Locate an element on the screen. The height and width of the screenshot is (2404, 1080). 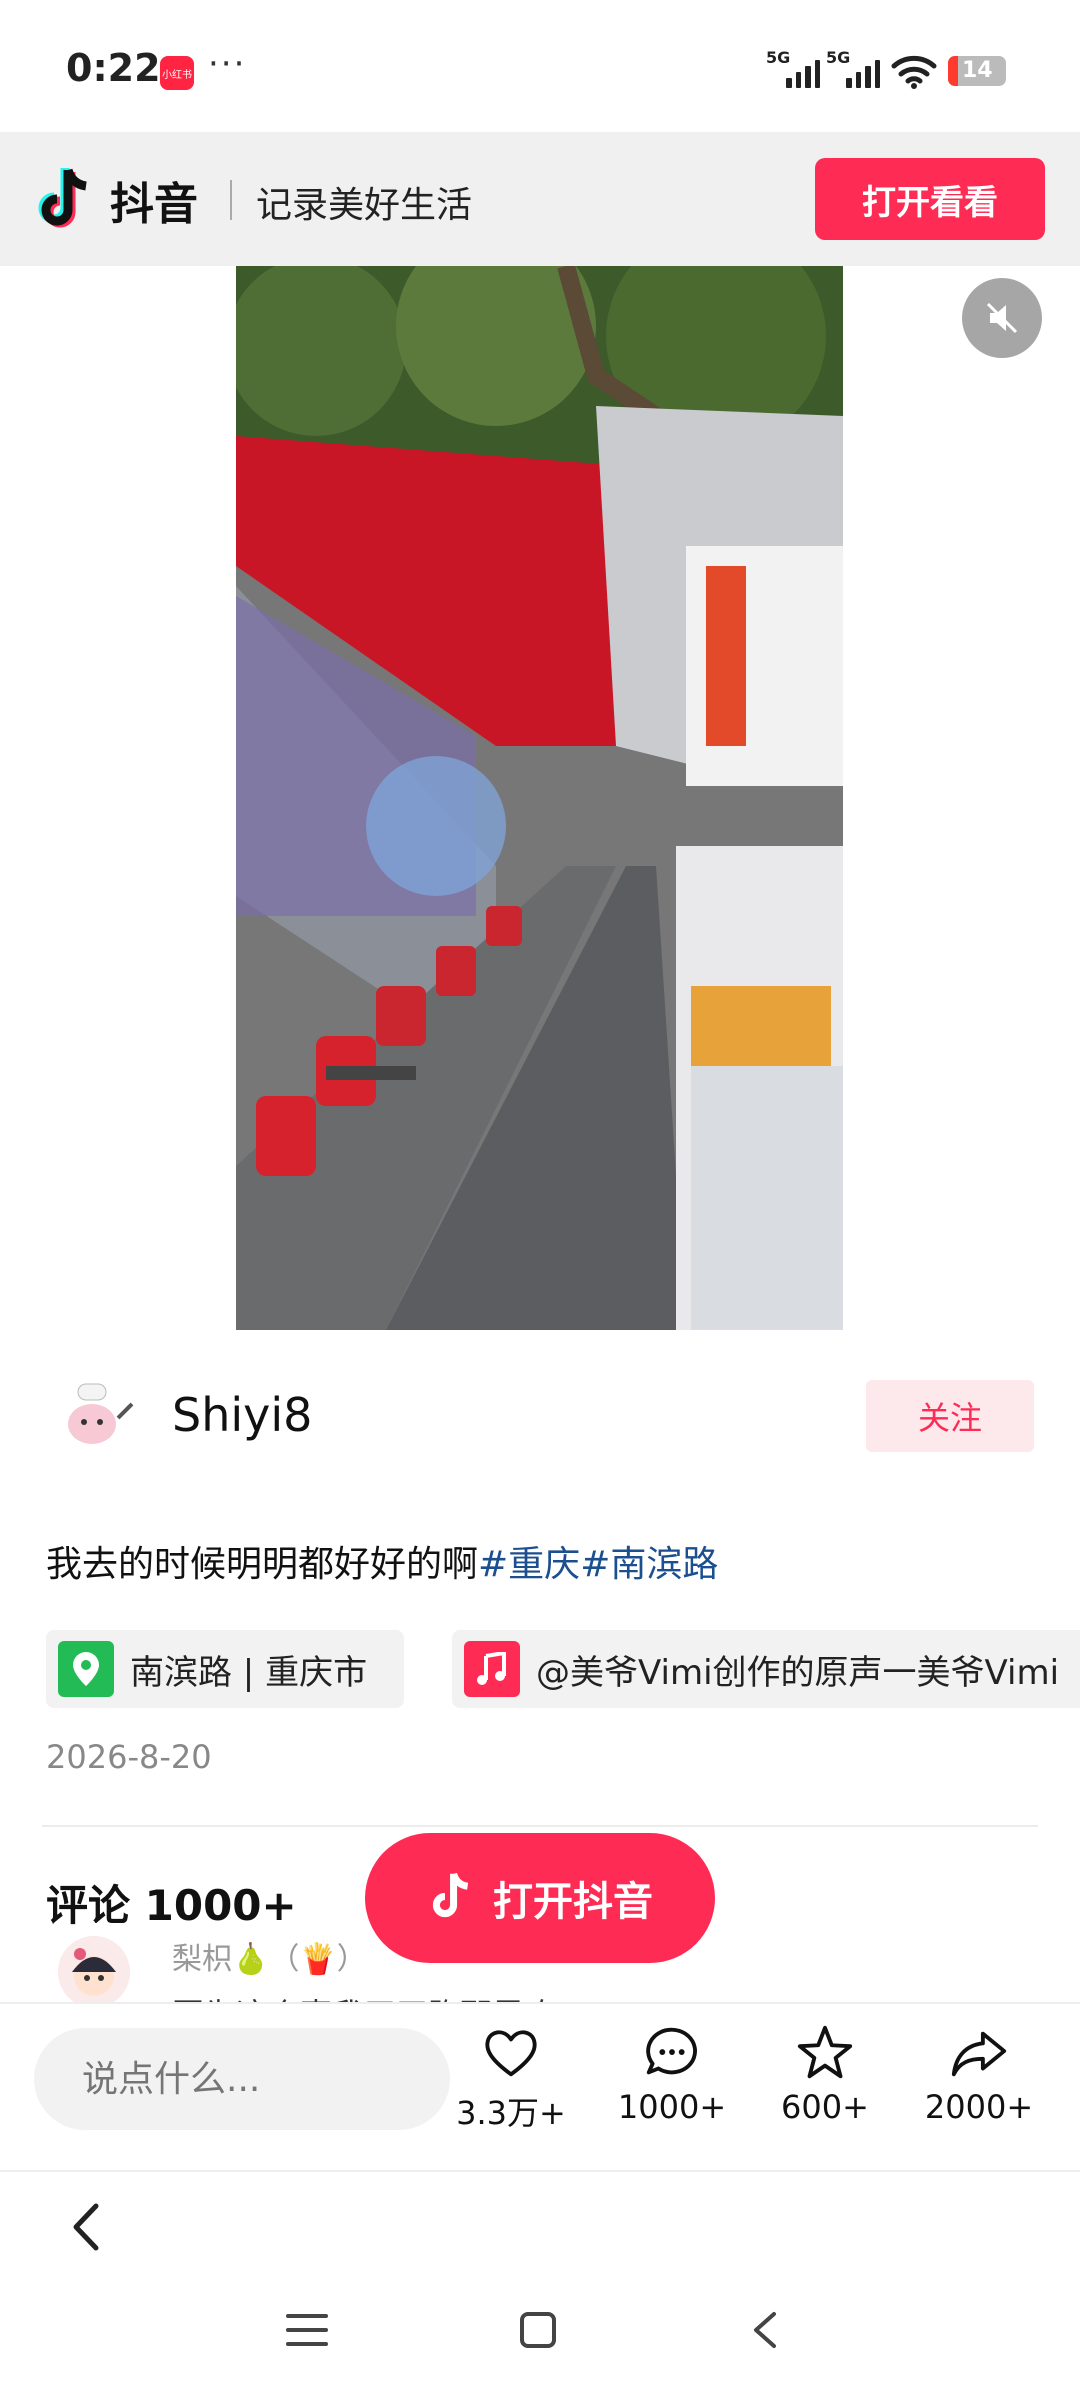
favorite-count: 600+ is located at coordinates (825, 2107).